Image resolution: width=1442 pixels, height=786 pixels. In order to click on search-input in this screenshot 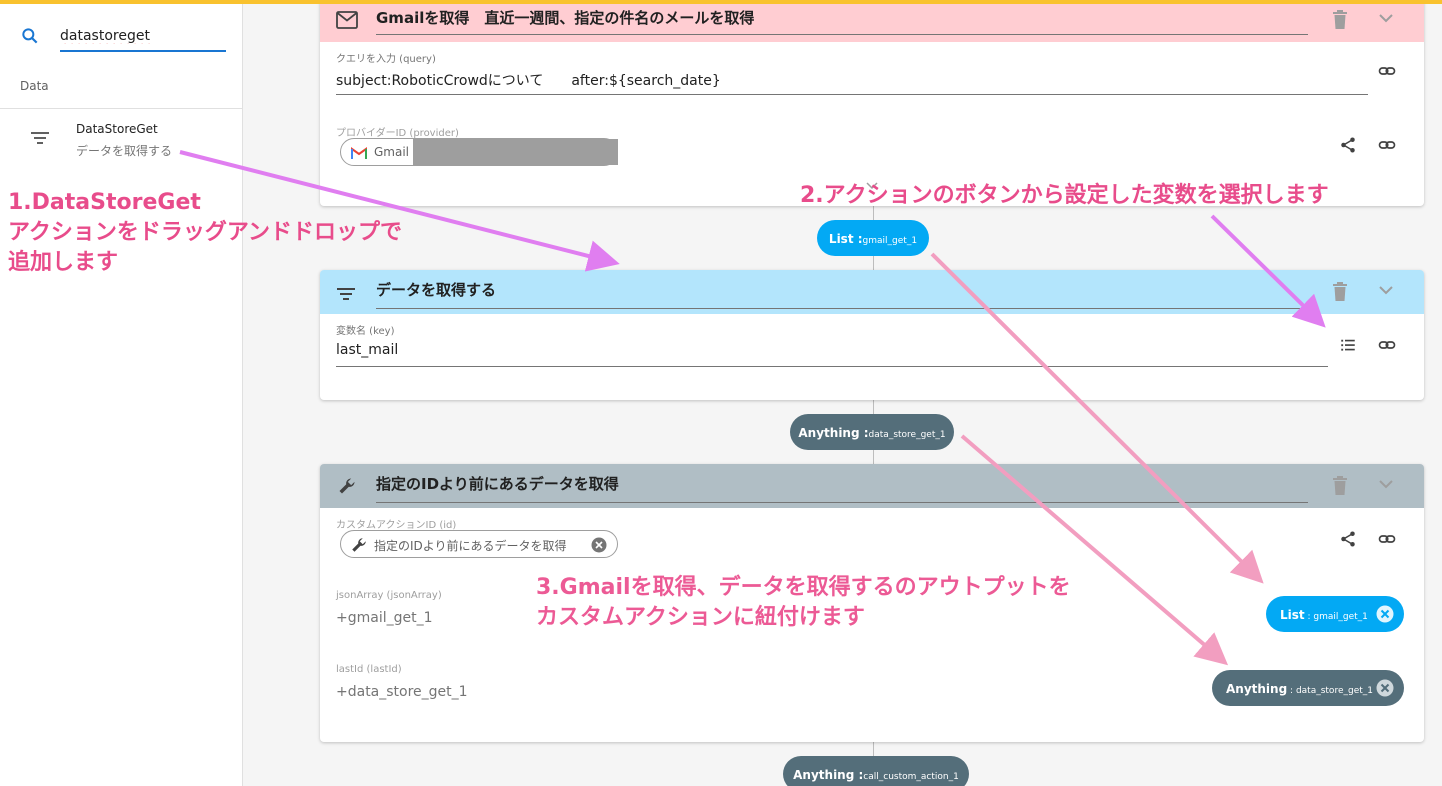, I will do `click(143, 37)`.